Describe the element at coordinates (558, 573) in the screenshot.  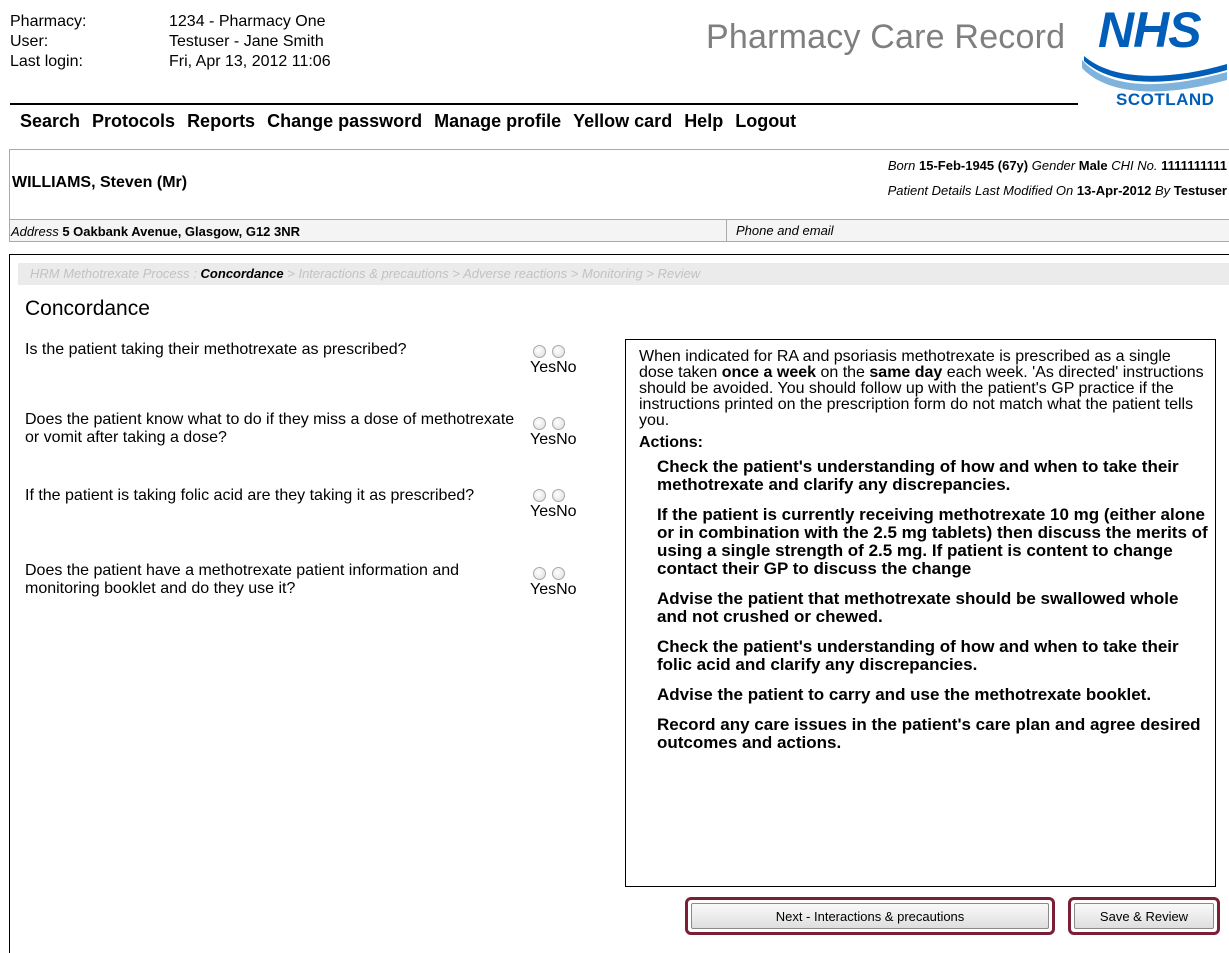
I see `q4-no-radio` at that location.